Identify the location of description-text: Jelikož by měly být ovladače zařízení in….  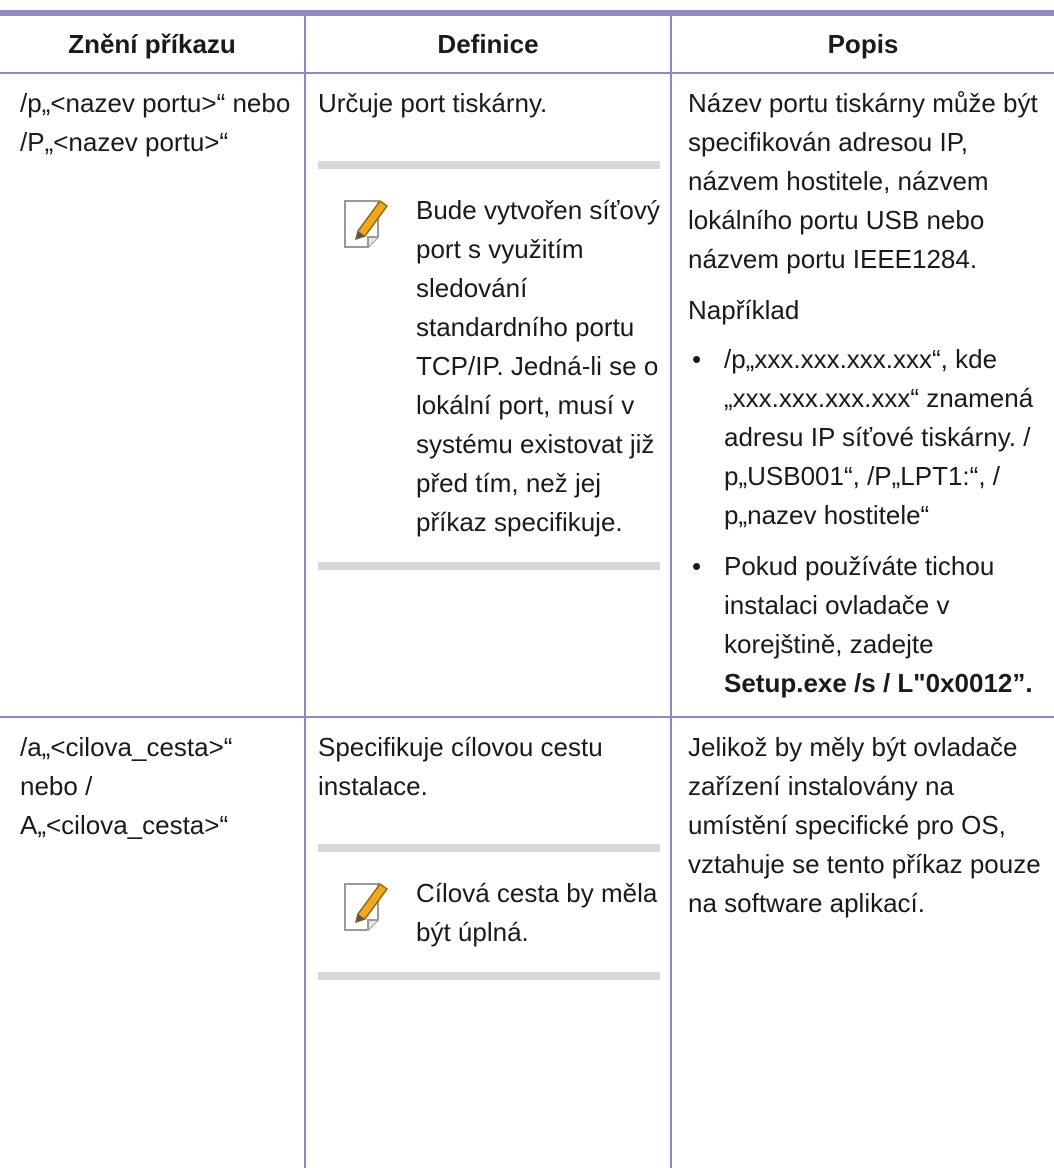
(864, 825).